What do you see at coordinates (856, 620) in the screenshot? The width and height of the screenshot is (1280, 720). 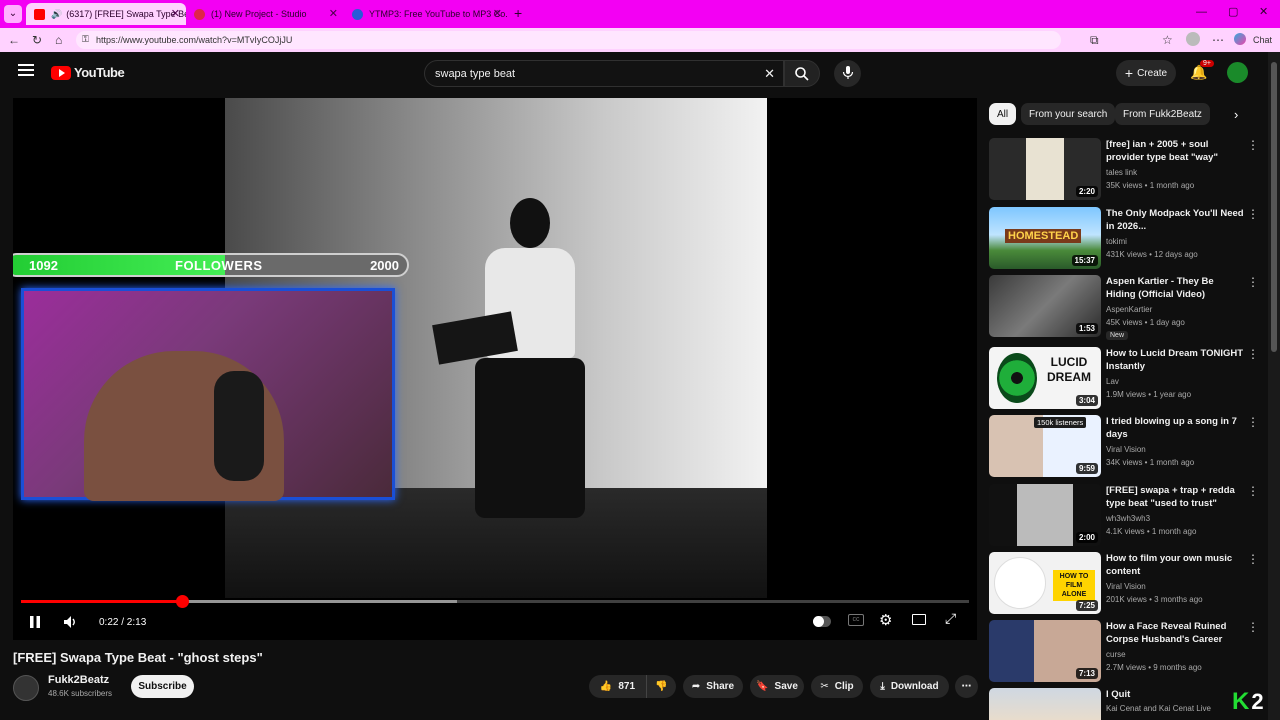 I see `captions-icon: cc` at bounding box center [856, 620].